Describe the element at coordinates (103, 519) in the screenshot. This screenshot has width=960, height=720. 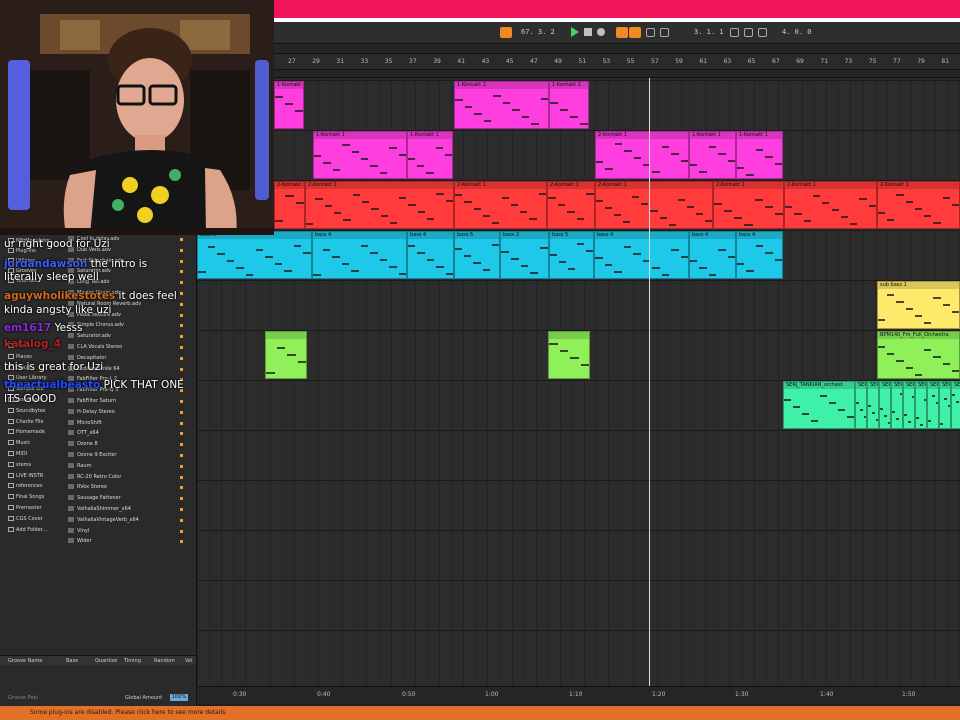
I see `browser-file-item: ValhallaVintageVerb_x64` at that location.